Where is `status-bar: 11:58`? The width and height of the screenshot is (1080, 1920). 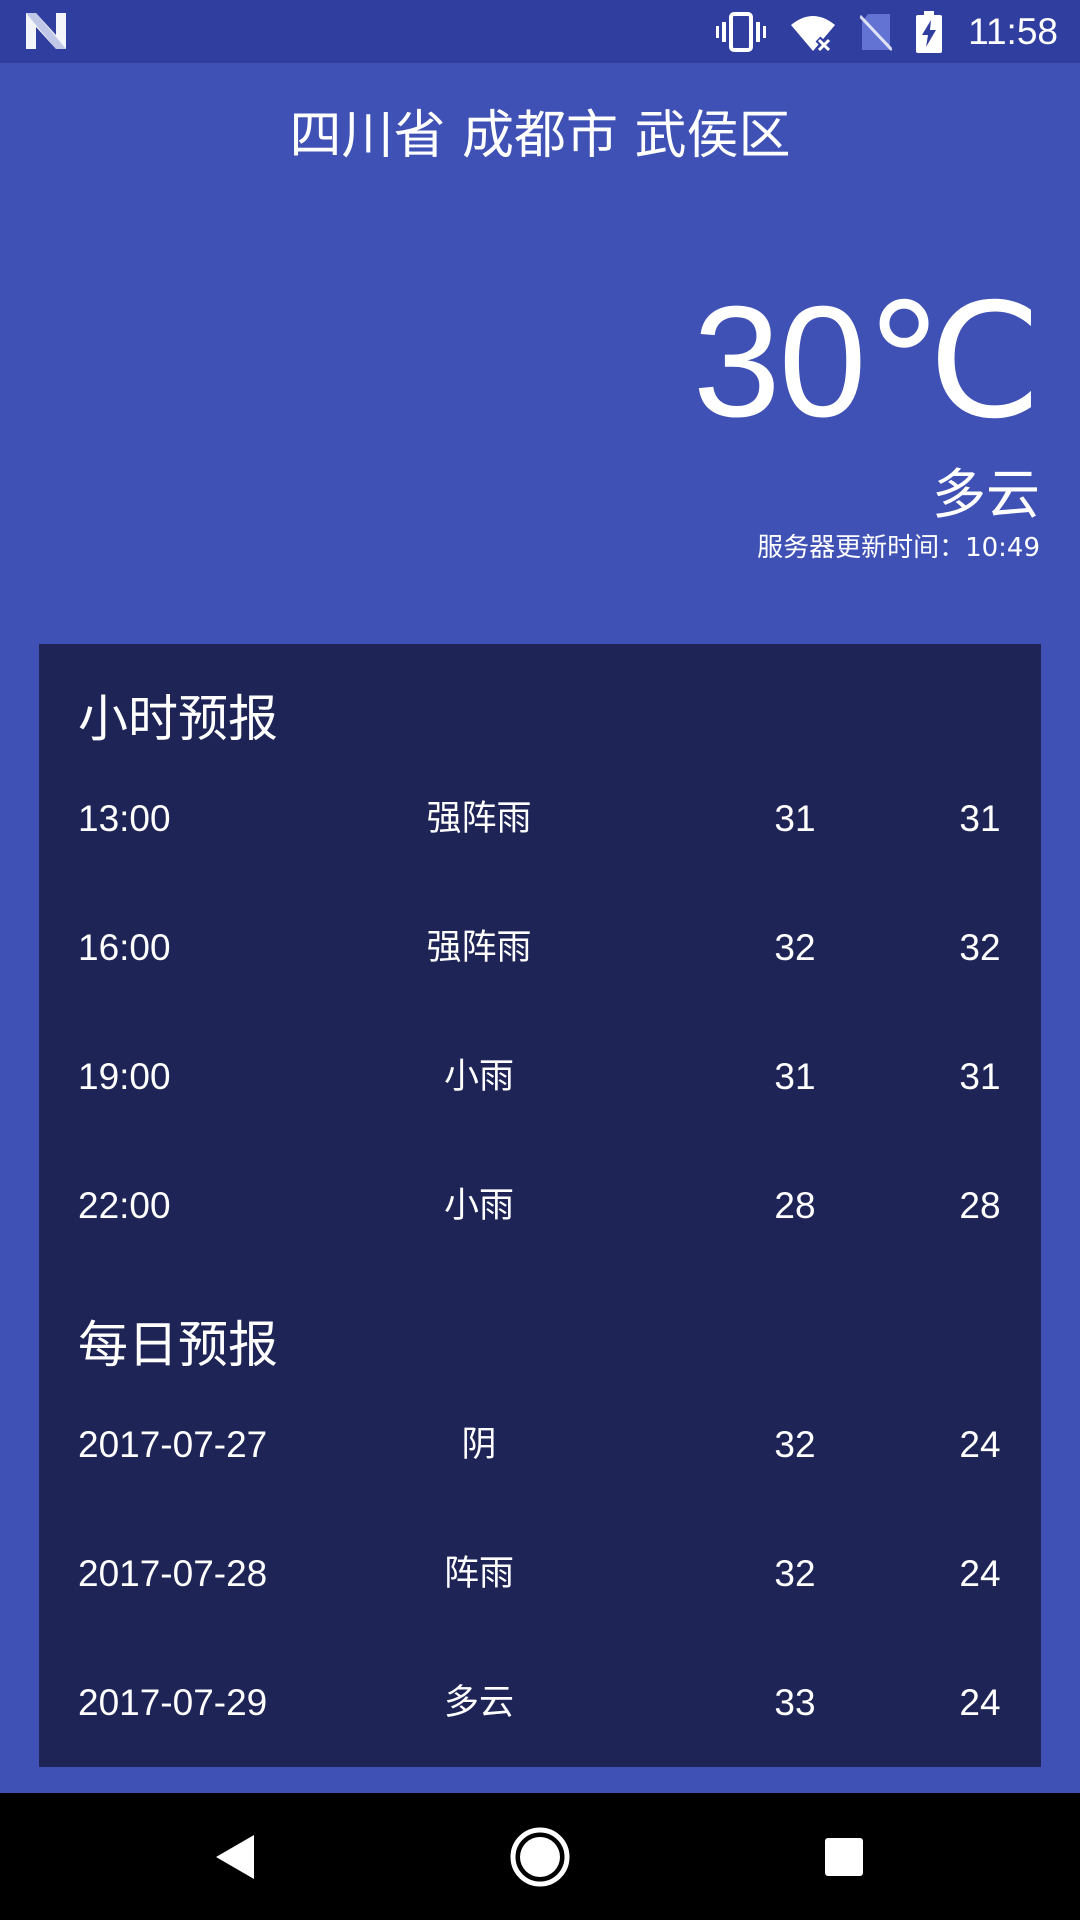 status-bar: 11:58 is located at coordinates (540, 31).